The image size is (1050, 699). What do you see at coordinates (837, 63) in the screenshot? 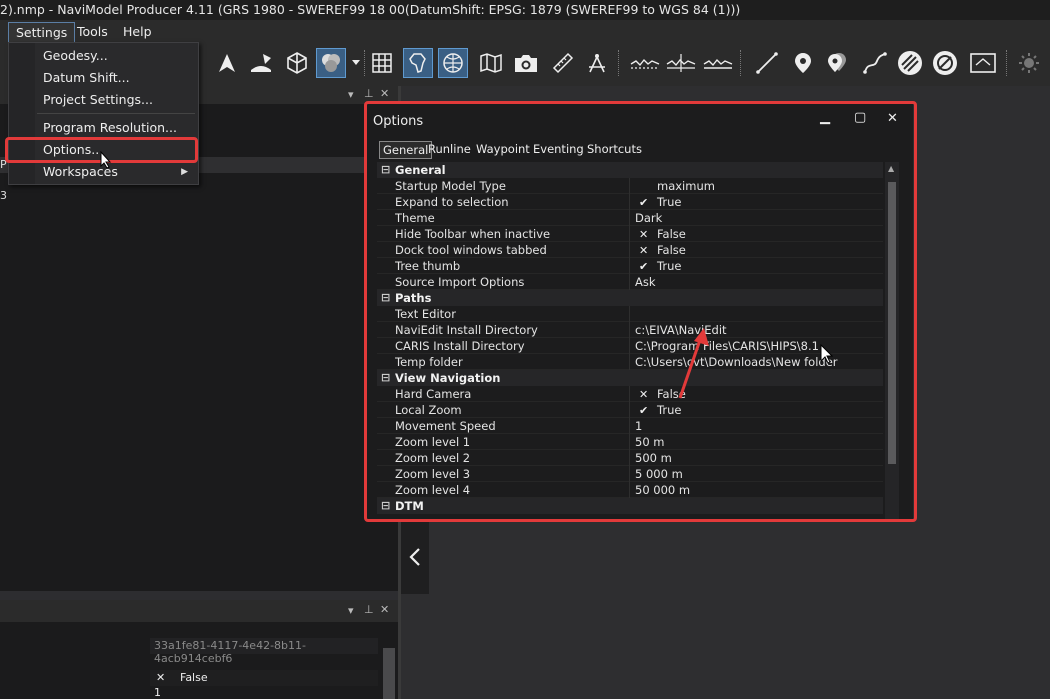
I see `multi-pin-icon` at bounding box center [837, 63].